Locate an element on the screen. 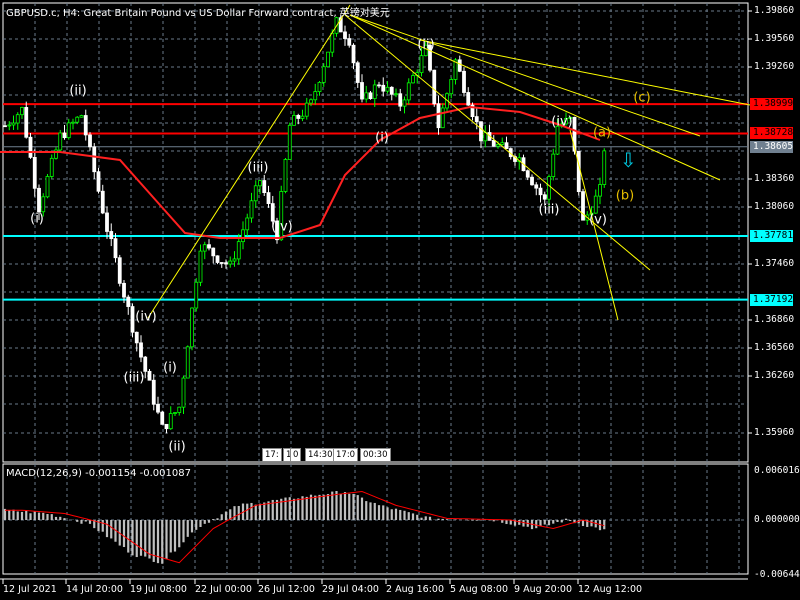  price-axis-label: 1.39260 is located at coordinates (774, 66).